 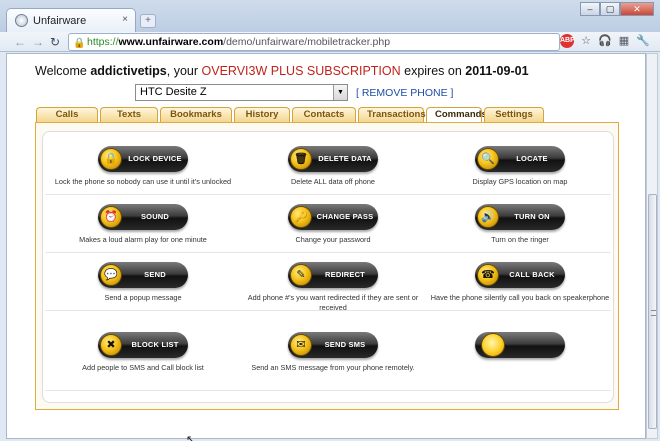 I want to click on command-label: REDIRECT MSG, so click(x=345, y=287).